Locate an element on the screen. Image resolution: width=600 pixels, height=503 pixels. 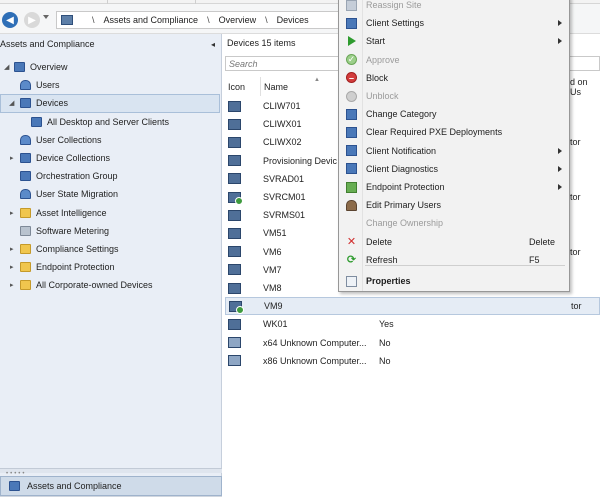
device-name: VM9 is located at coordinates (273, 306).